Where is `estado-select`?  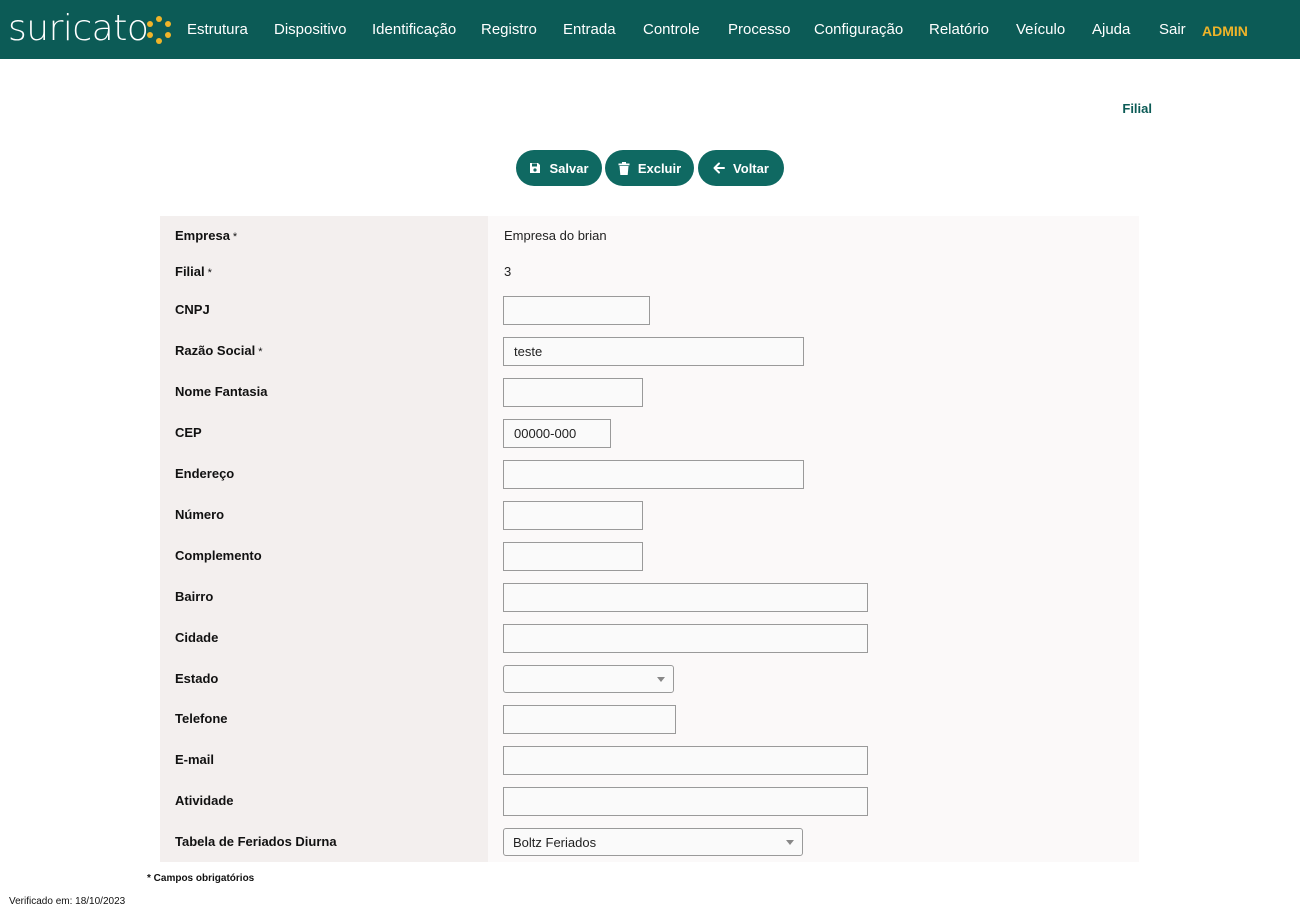
estado-select is located at coordinates (588, 679).